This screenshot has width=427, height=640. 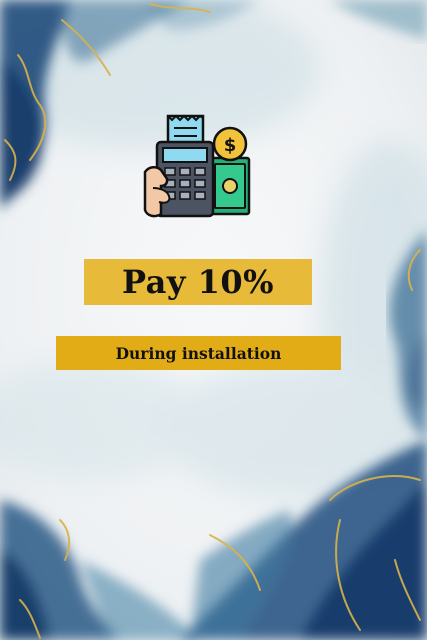 I want to click on subline-text: During installation, so click(x=198, y=353).